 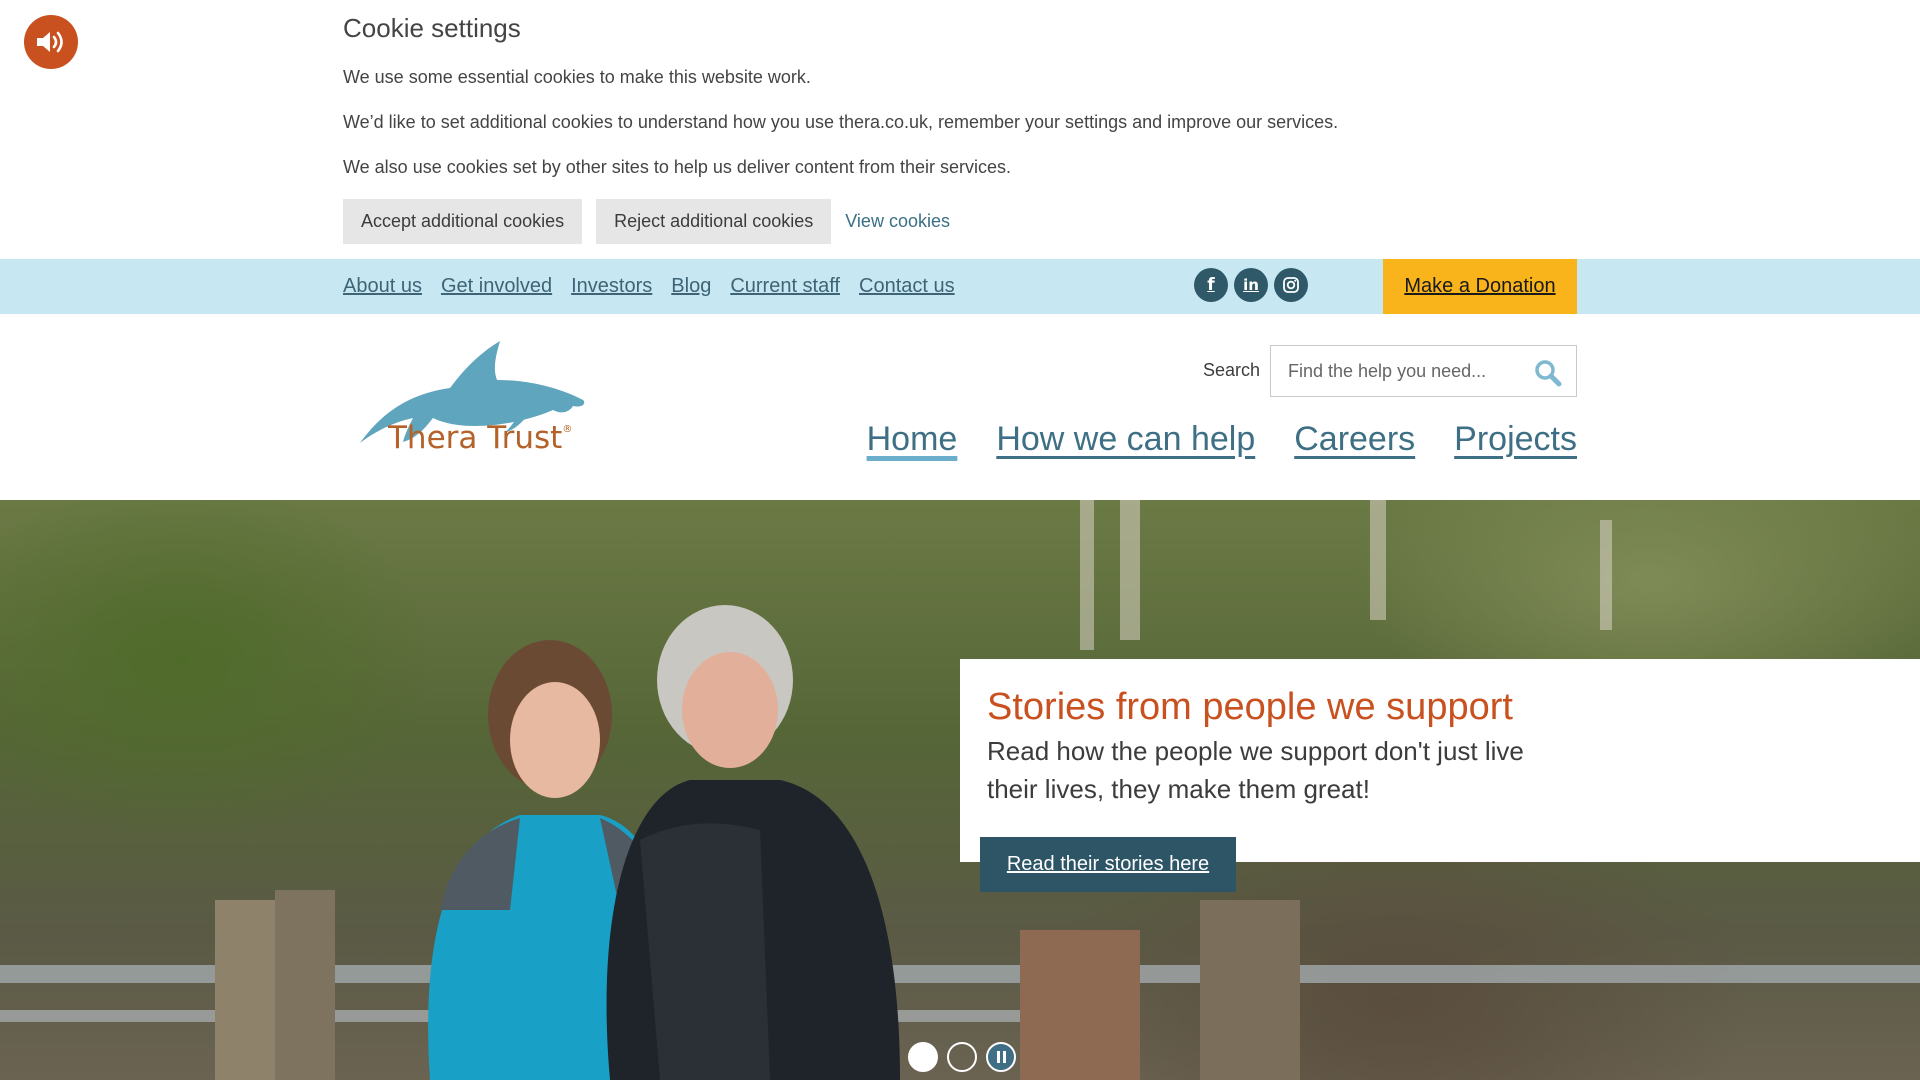 I want to click on donate-button: Make a Donation, so click(x=1480, y=286).